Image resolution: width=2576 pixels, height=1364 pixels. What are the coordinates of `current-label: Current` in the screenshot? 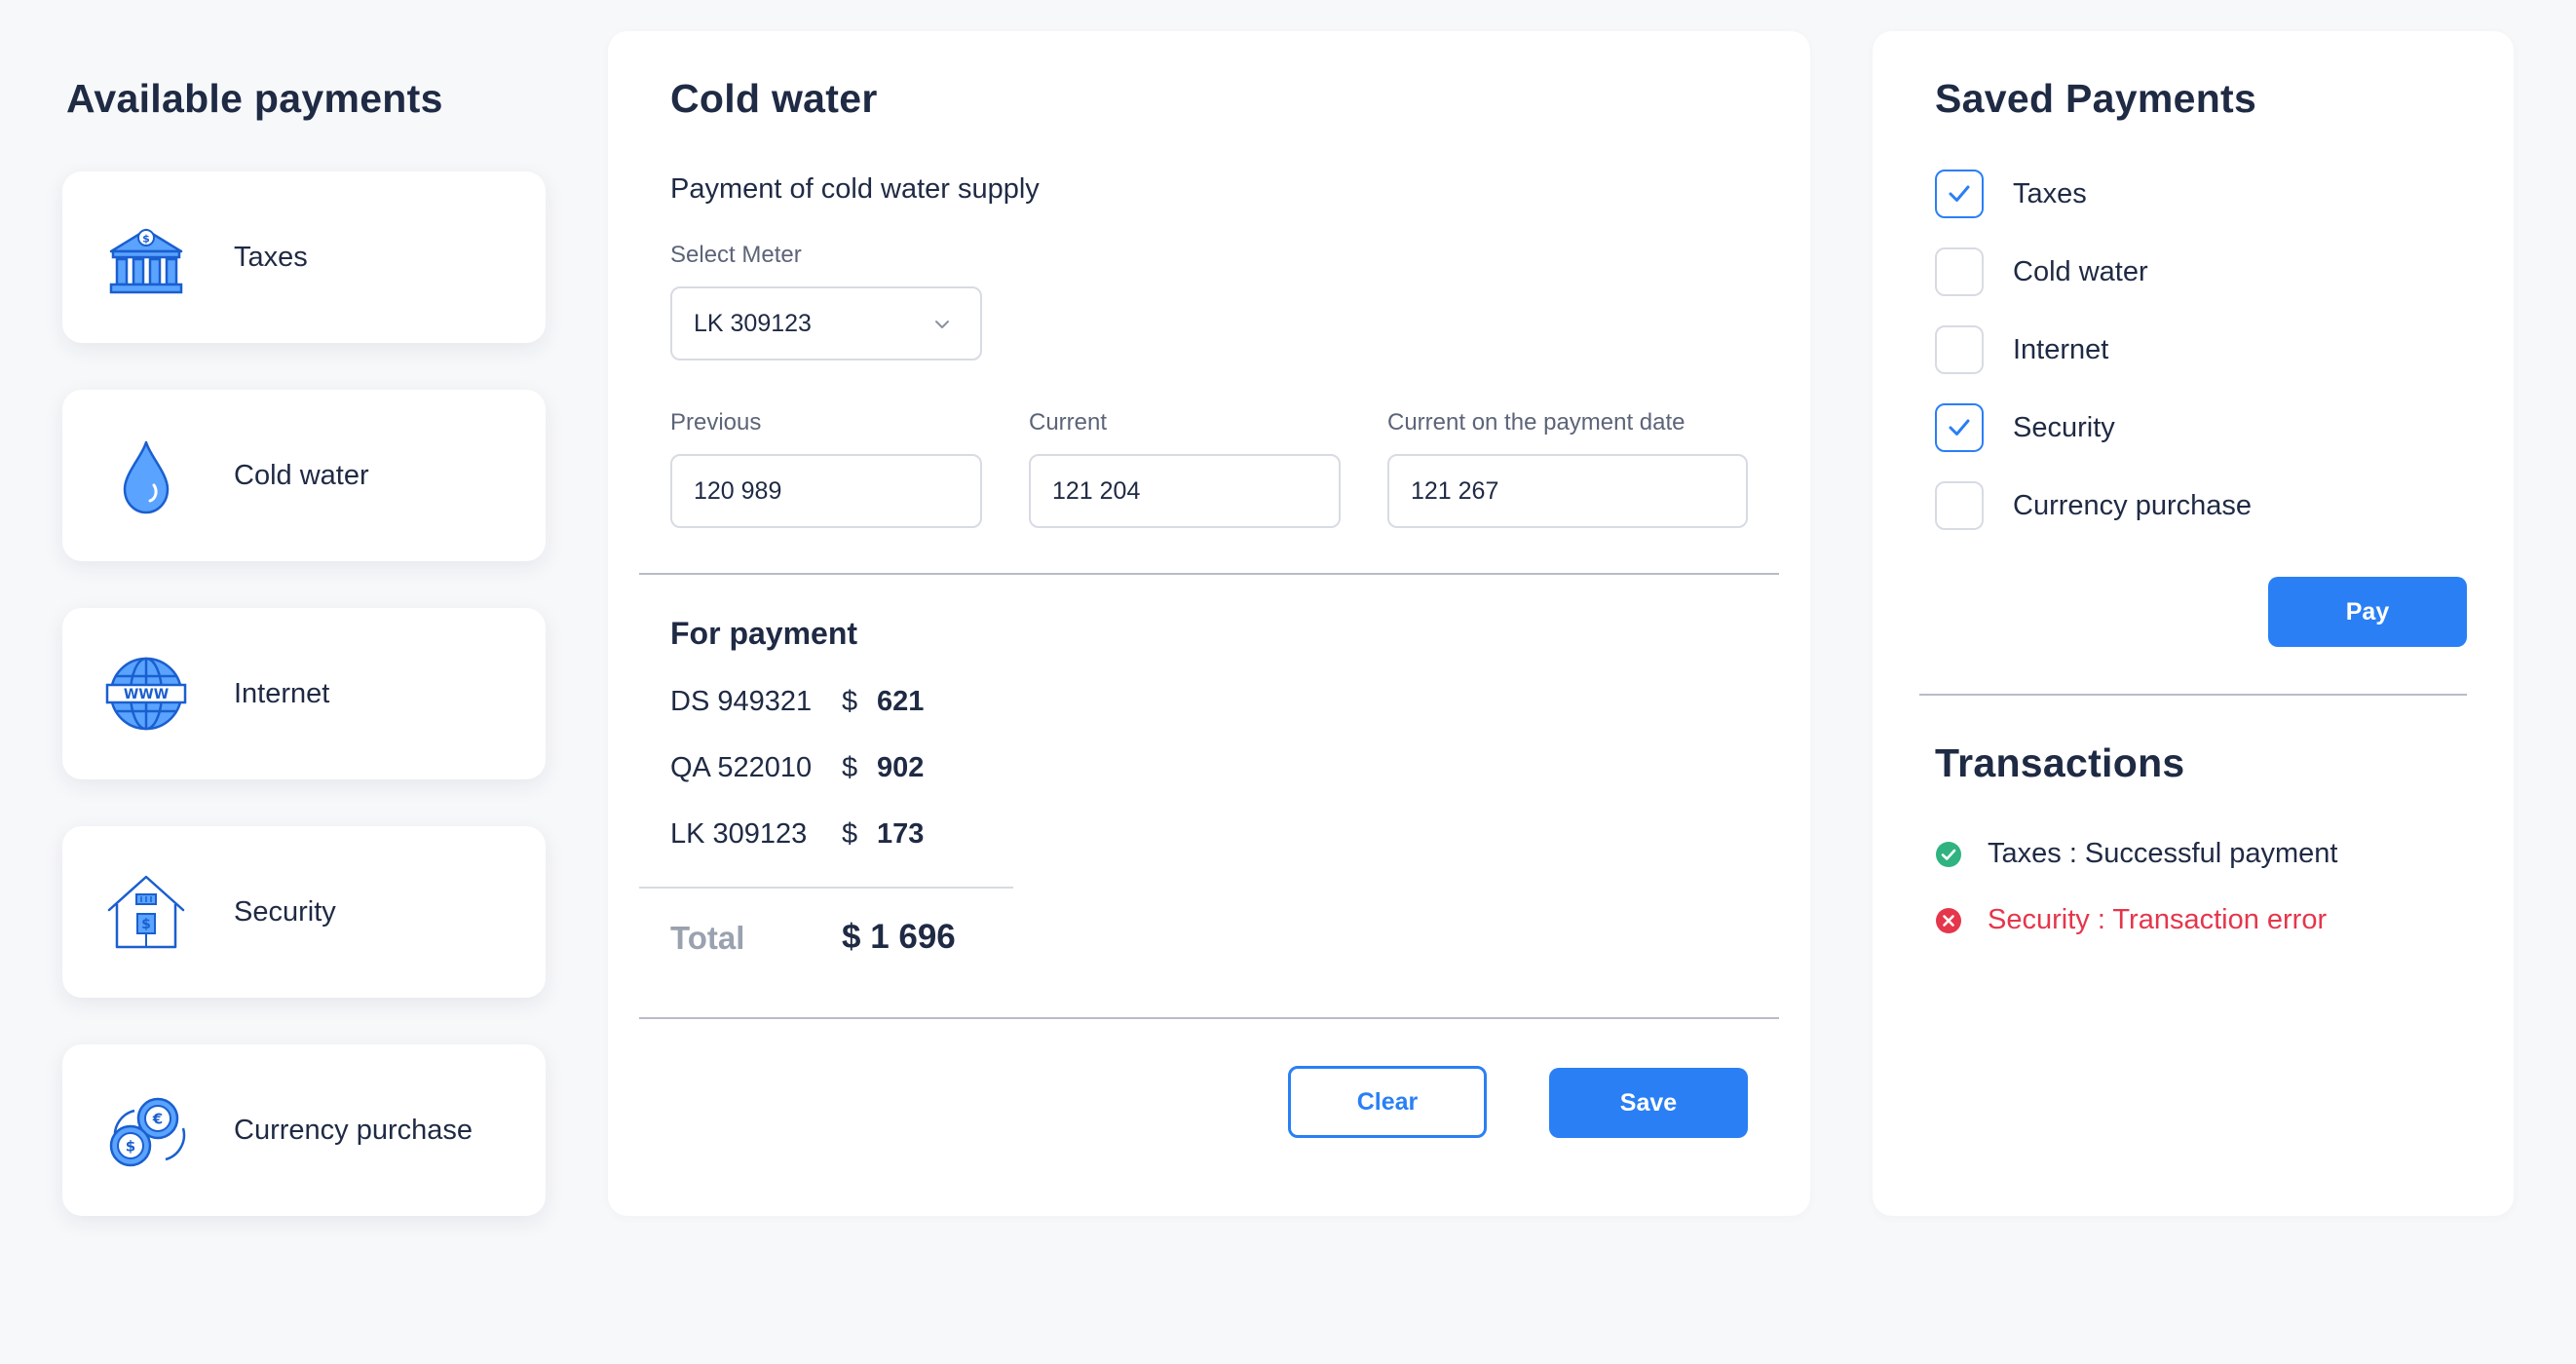 It's located at (1068, 422).